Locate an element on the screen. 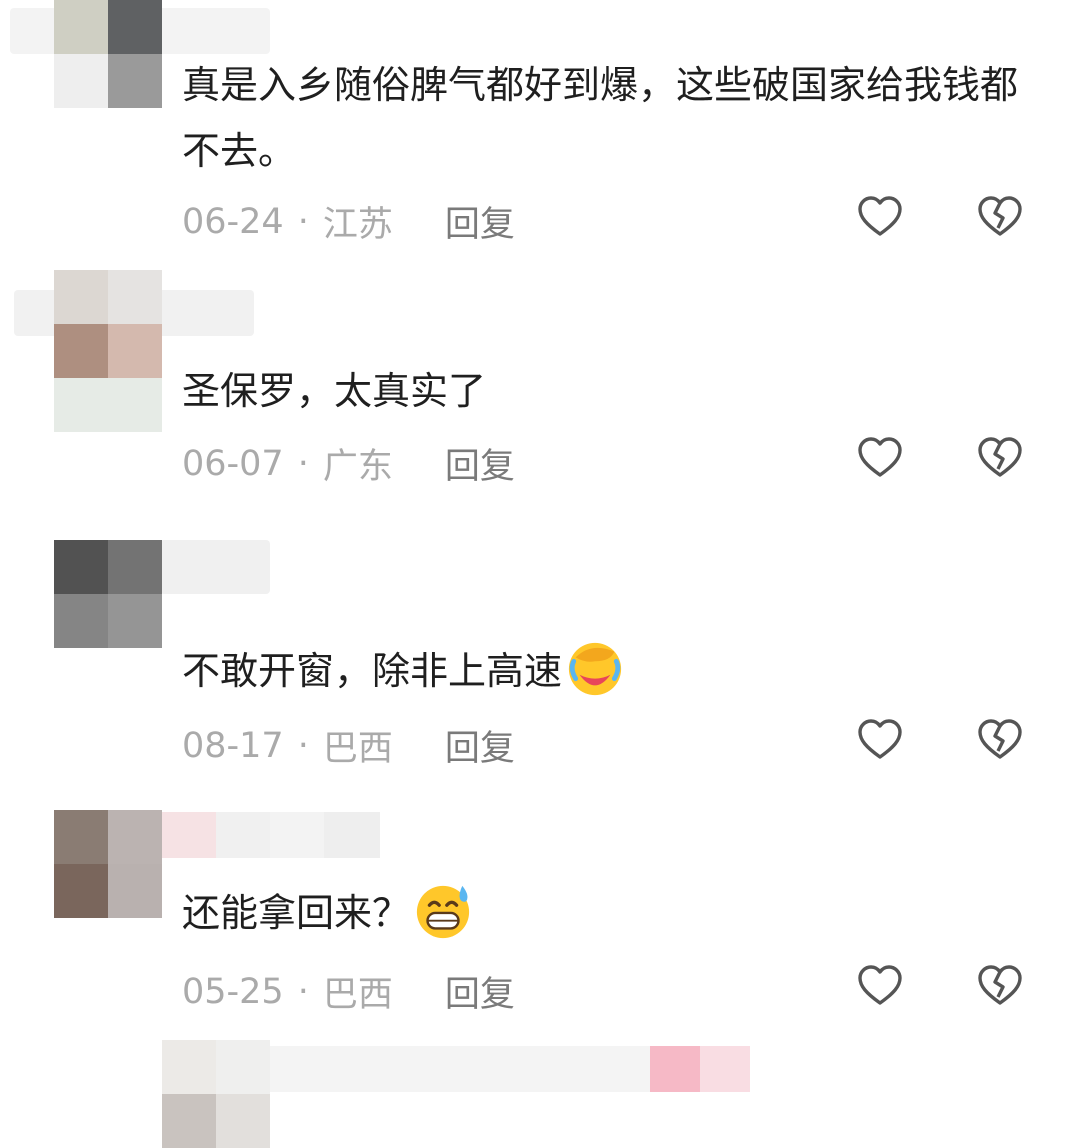 The image size is (1080, 1148). comment-text: 圣保罗，太真实了 is located at coordinates (334, 391).